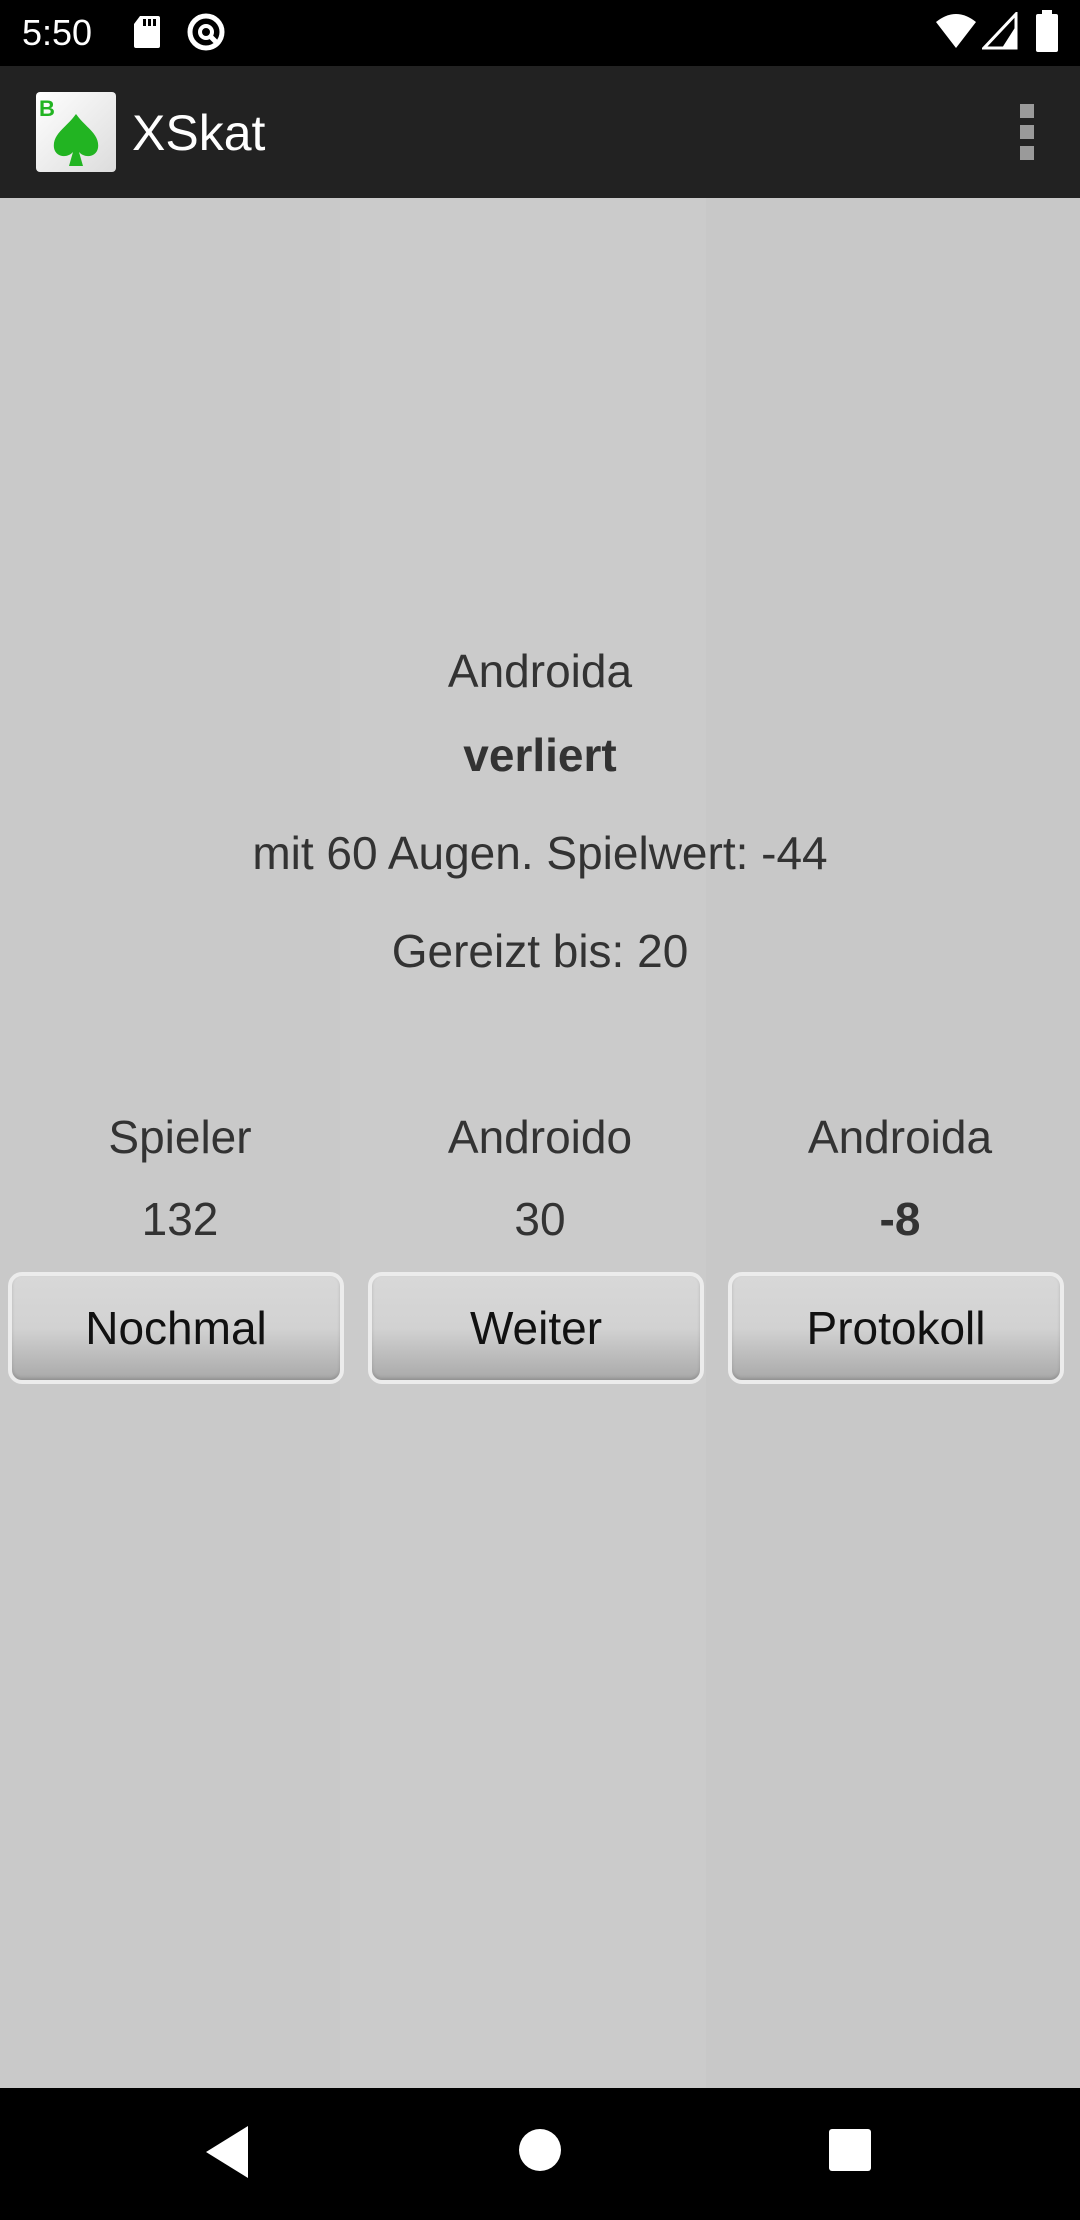 The image size is (1080, 2220). What do you see at coordinates (540, 951) in the screenshot?
I see `bid-value: Gereizt bis: 20` at bounding box center [540, 951].